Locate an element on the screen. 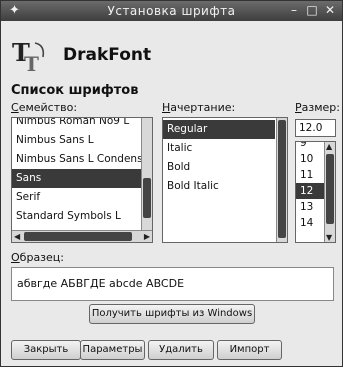 The width and height of the screenshot is (343, 367). size-vertical-scrollbar: ▲ ▼ is located at coordinates (329, 192).